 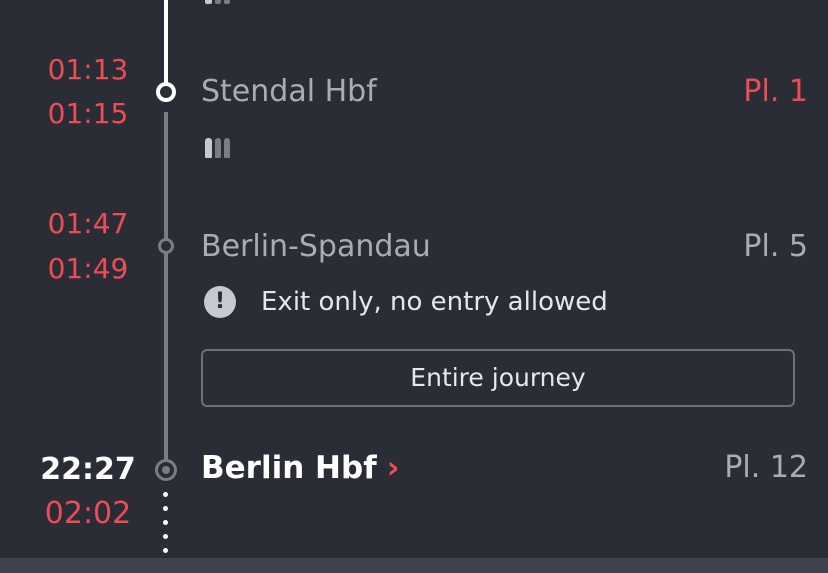 What do you see at coordinates (88, 113) in the screenshot?
I see `departure-time: 01:15` at bounding box center [88, 113].